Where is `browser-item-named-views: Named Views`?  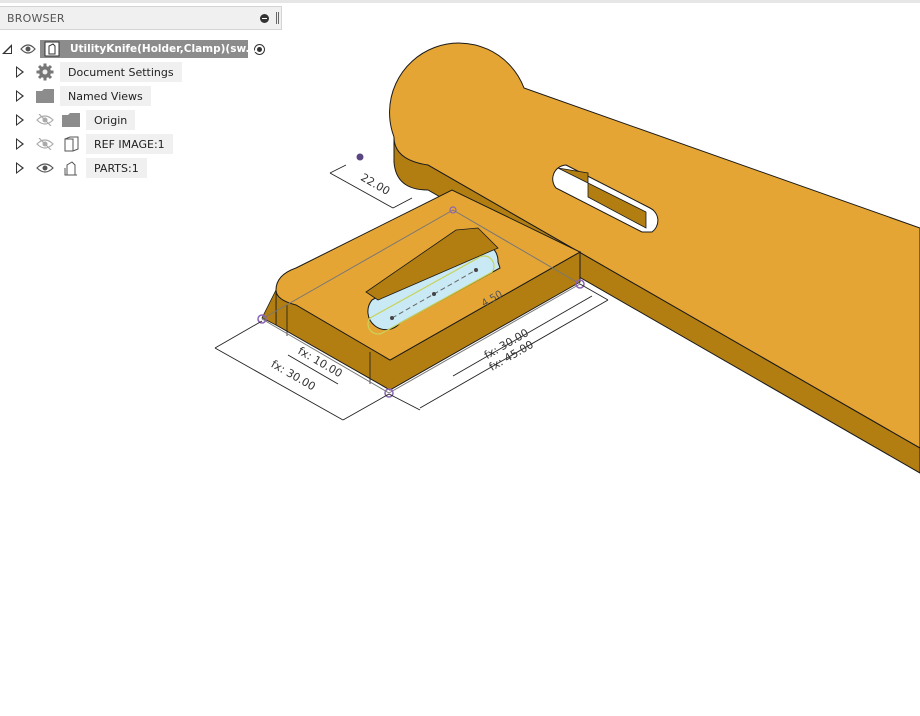
browser-item-named-views: Named Views is located at coordinates (83, 96).